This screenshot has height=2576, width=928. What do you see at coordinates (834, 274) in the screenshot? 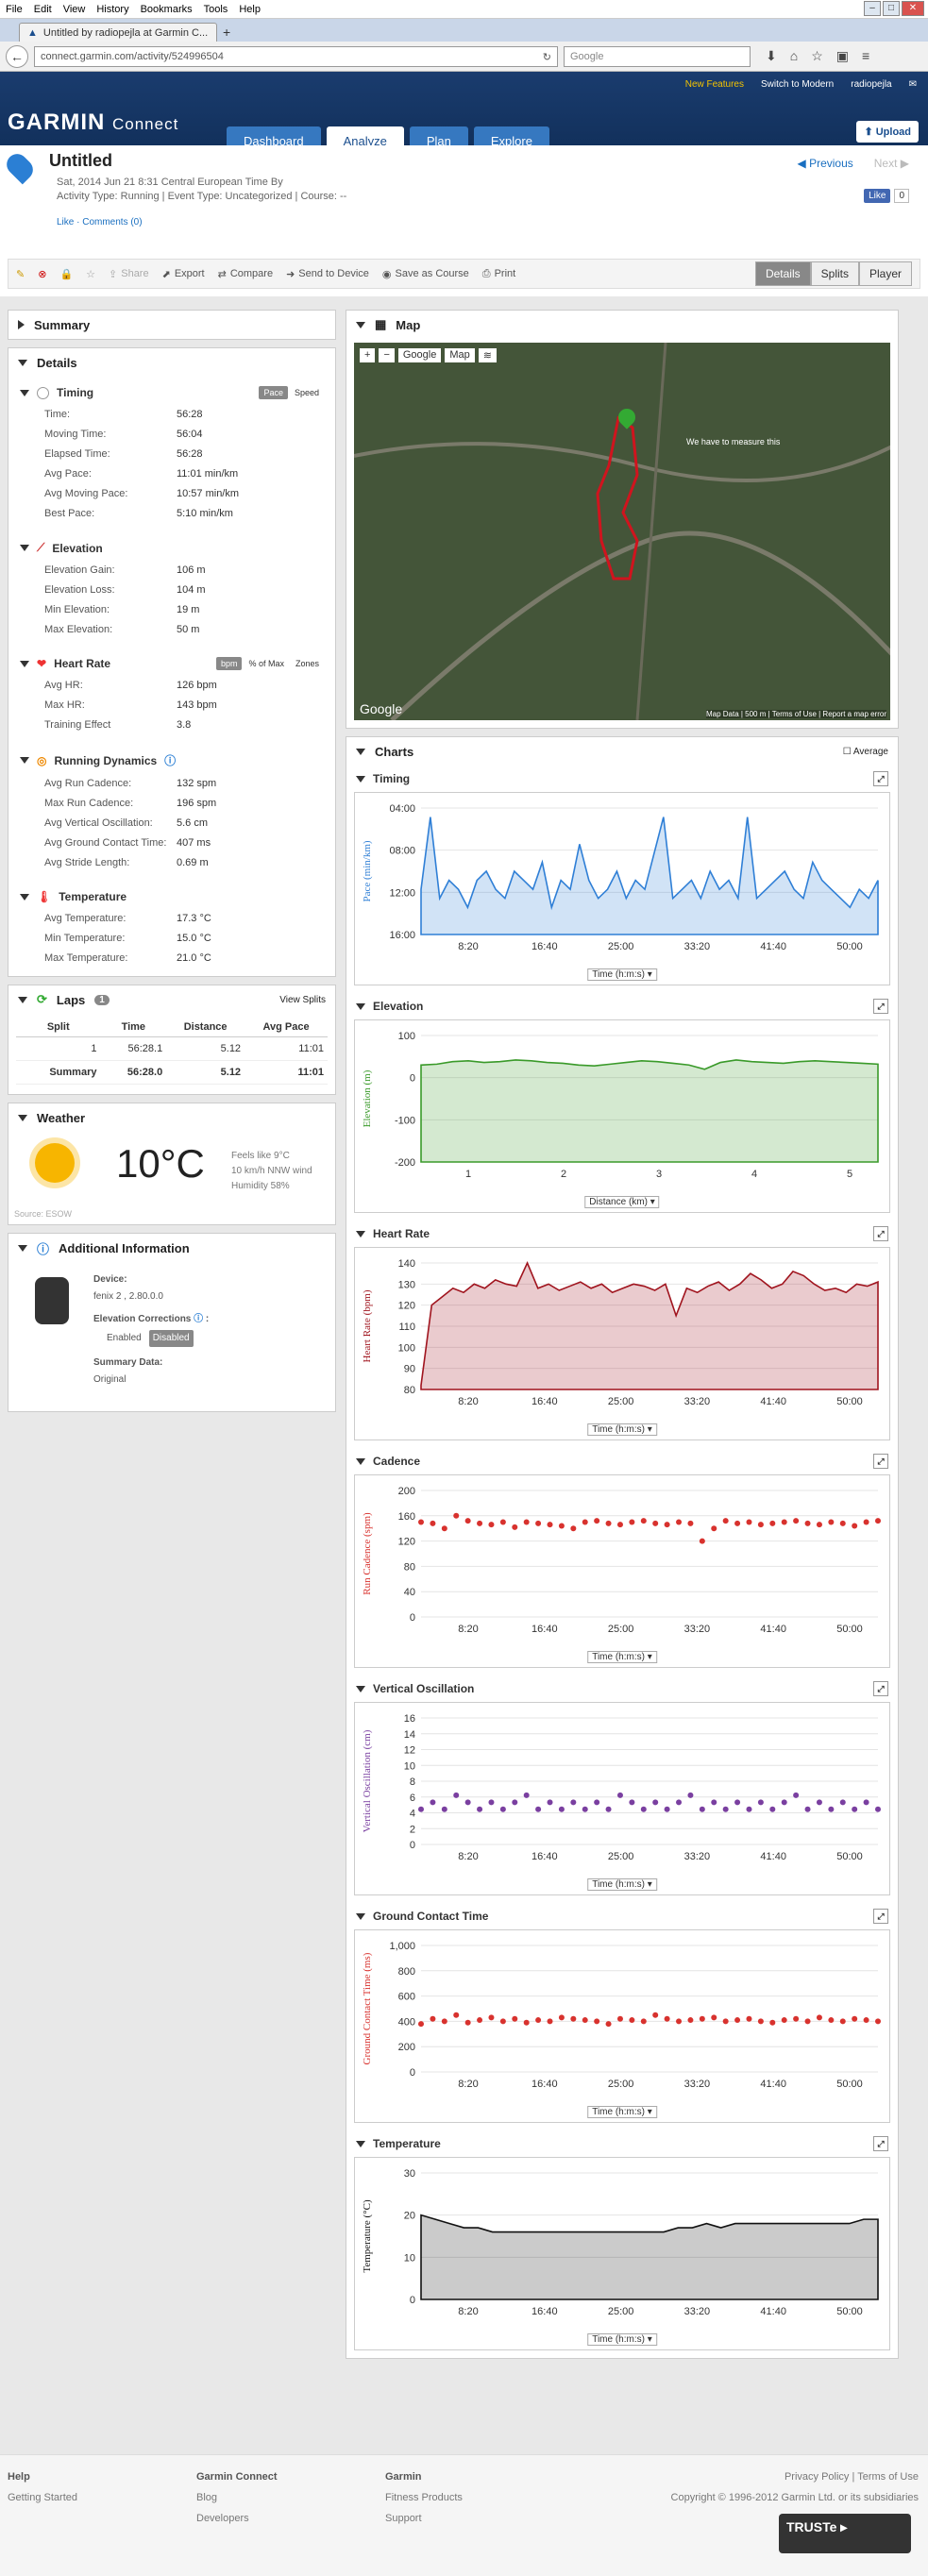
I see `tab-splits: Splits` at bounding box center [834, 274].